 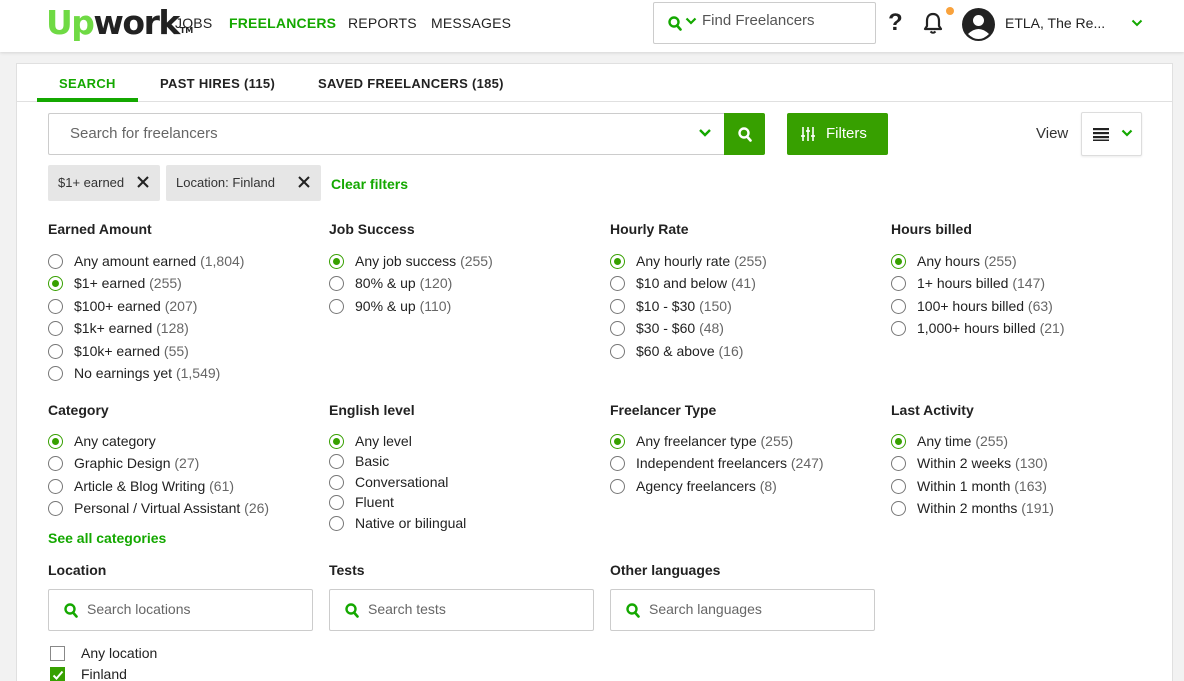 I want to click on option-text: Any hours, so click(x=949, y=261).